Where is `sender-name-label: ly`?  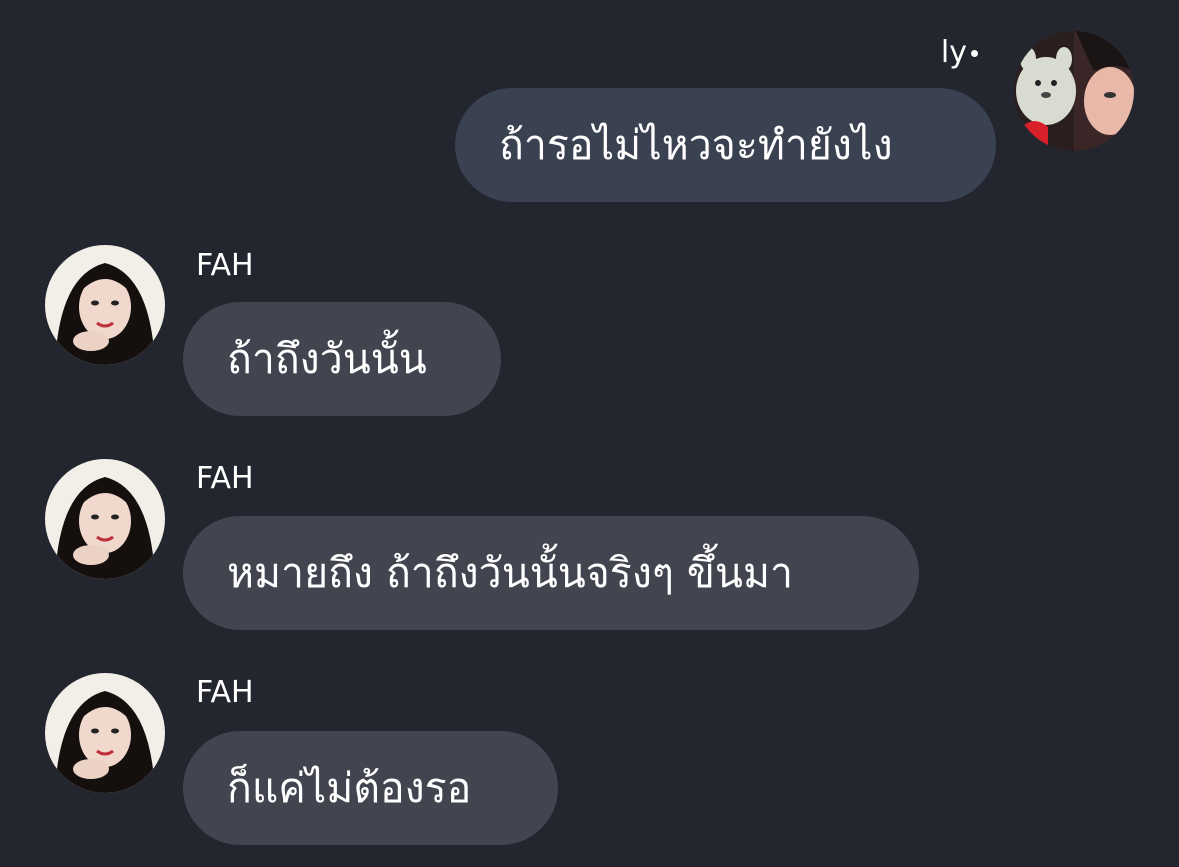 sender-name-label: ly is located at coordinates (953, 52).